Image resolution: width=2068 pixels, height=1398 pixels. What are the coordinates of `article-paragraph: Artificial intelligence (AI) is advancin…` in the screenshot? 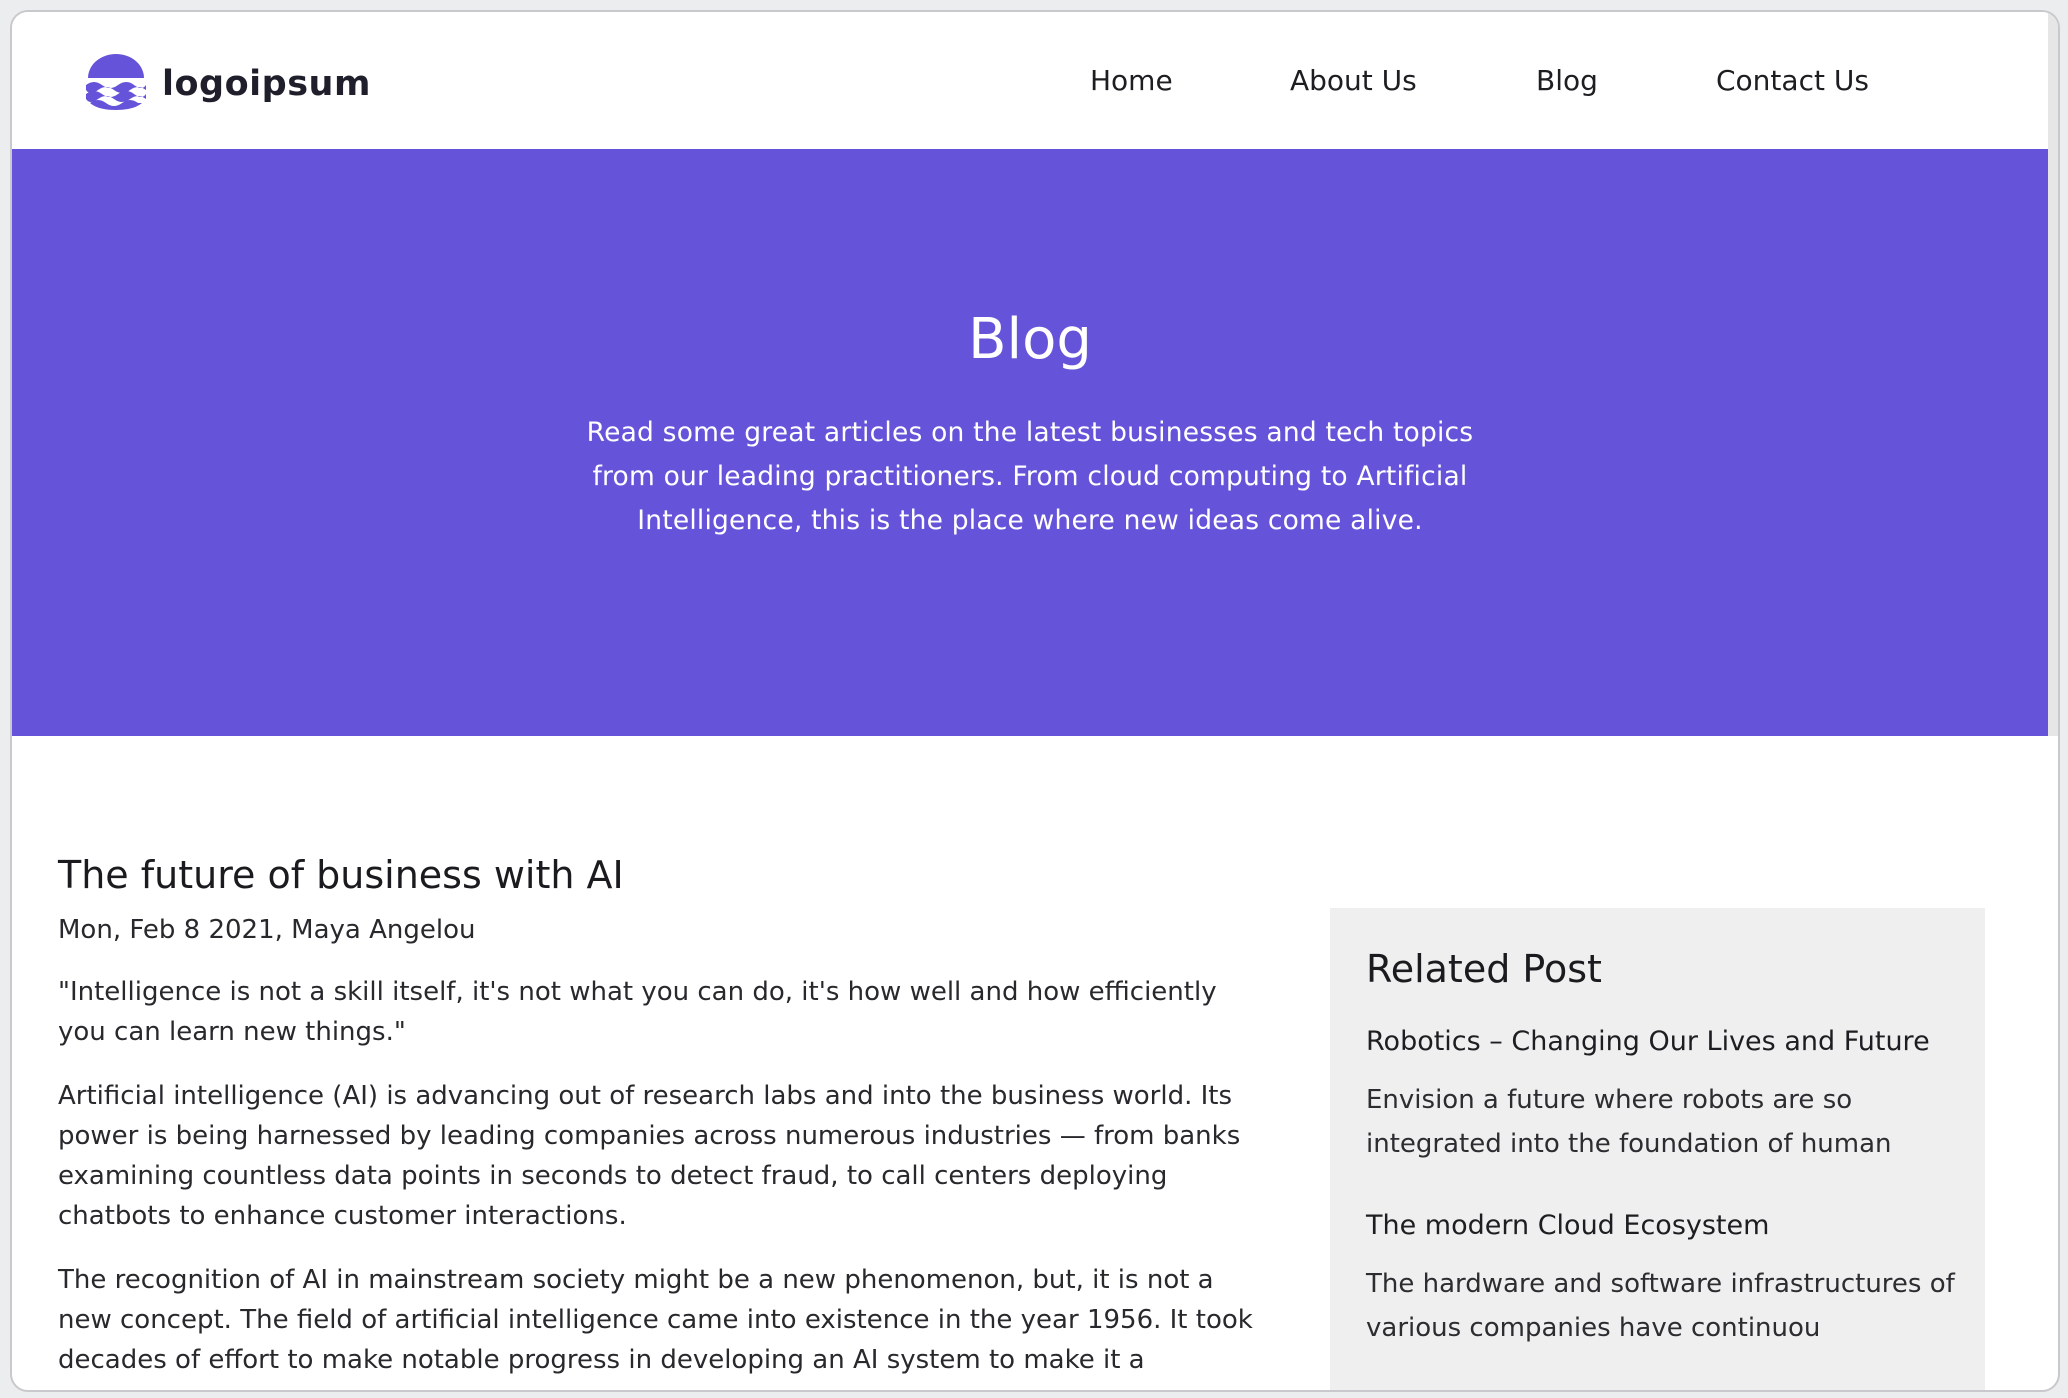 It's located at (649, 1156).